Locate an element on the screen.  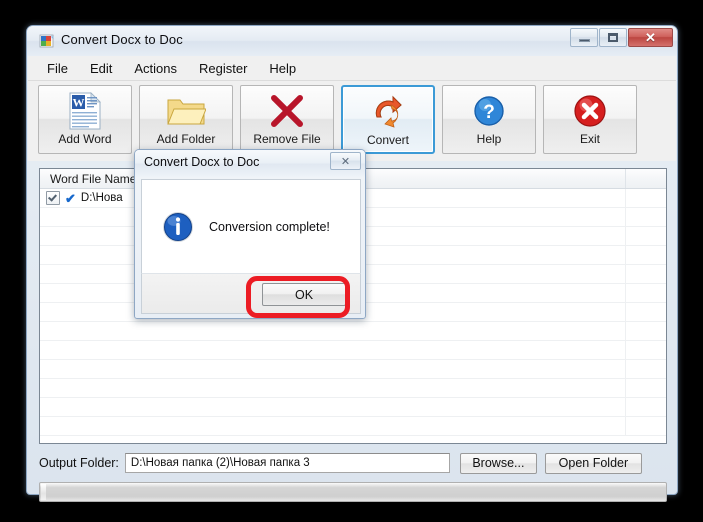
exit-x-circle-icon is located at coordinates (590, 111).